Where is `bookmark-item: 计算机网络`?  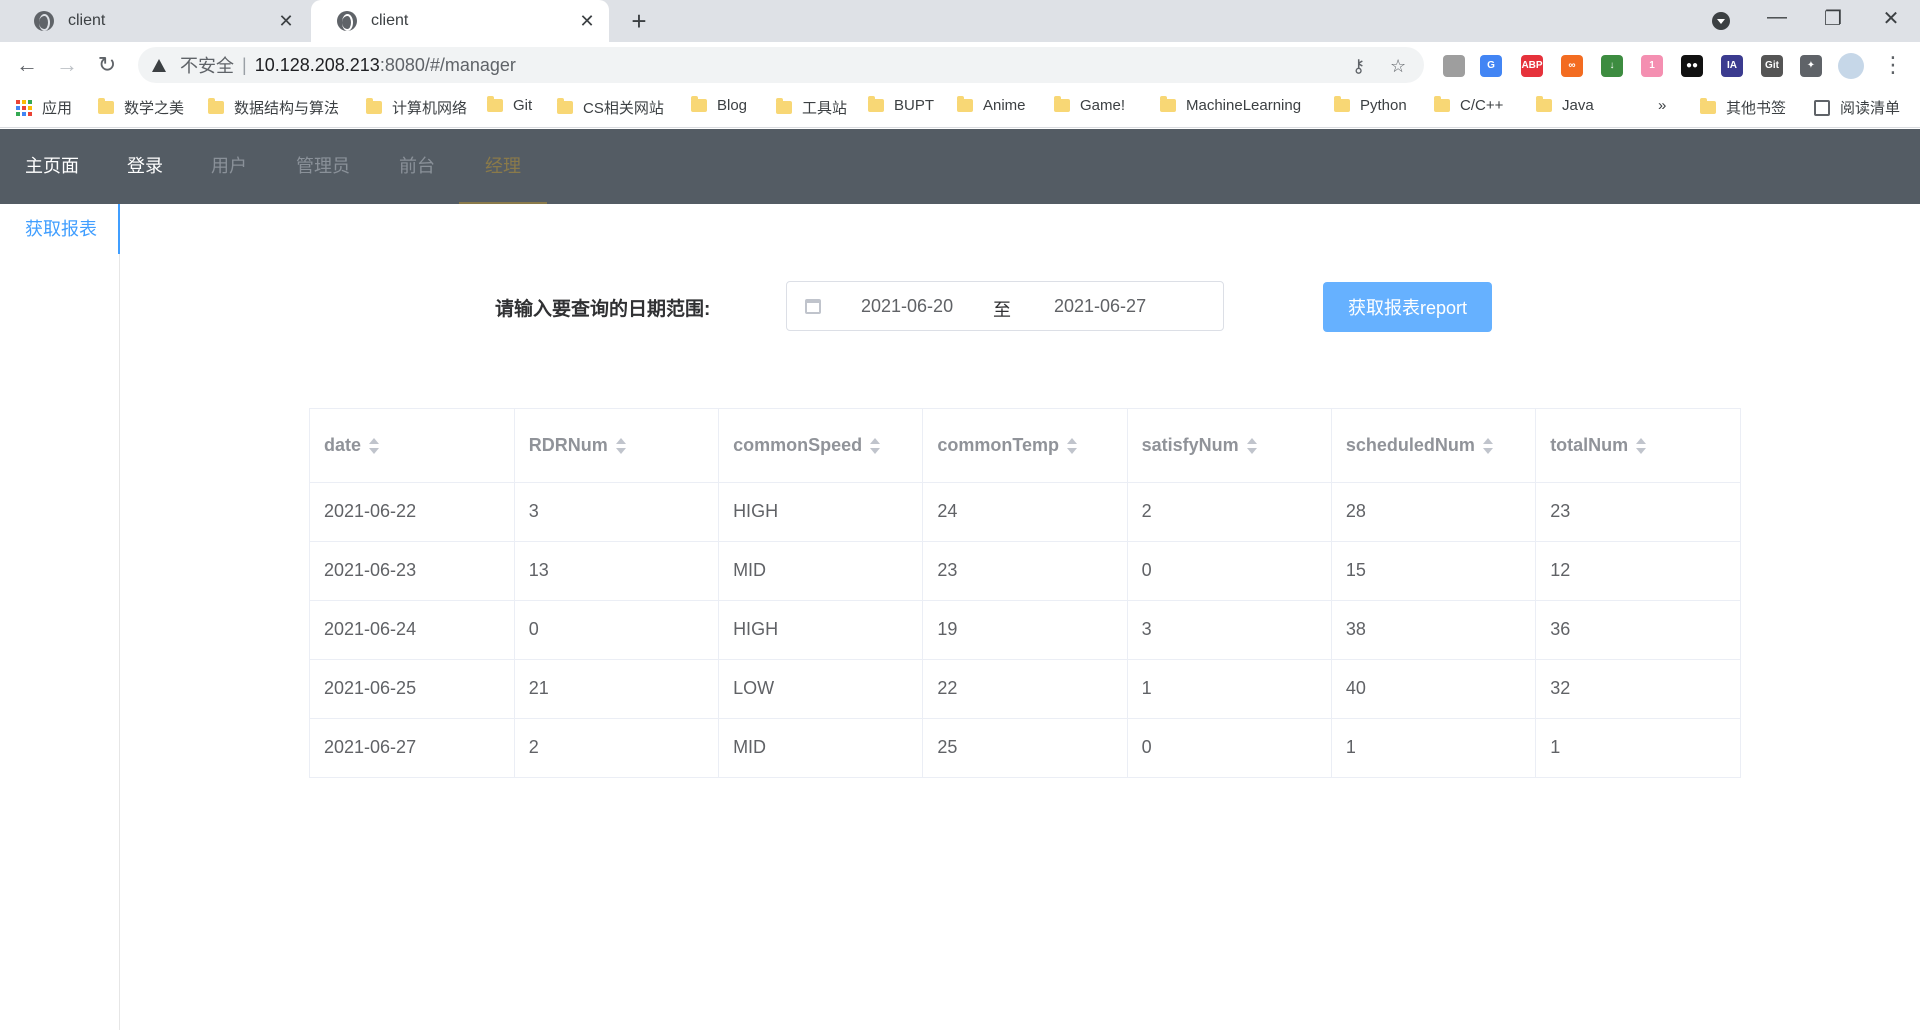 bookmark-item: 计算机网络 is located at coordinates (416, 107).